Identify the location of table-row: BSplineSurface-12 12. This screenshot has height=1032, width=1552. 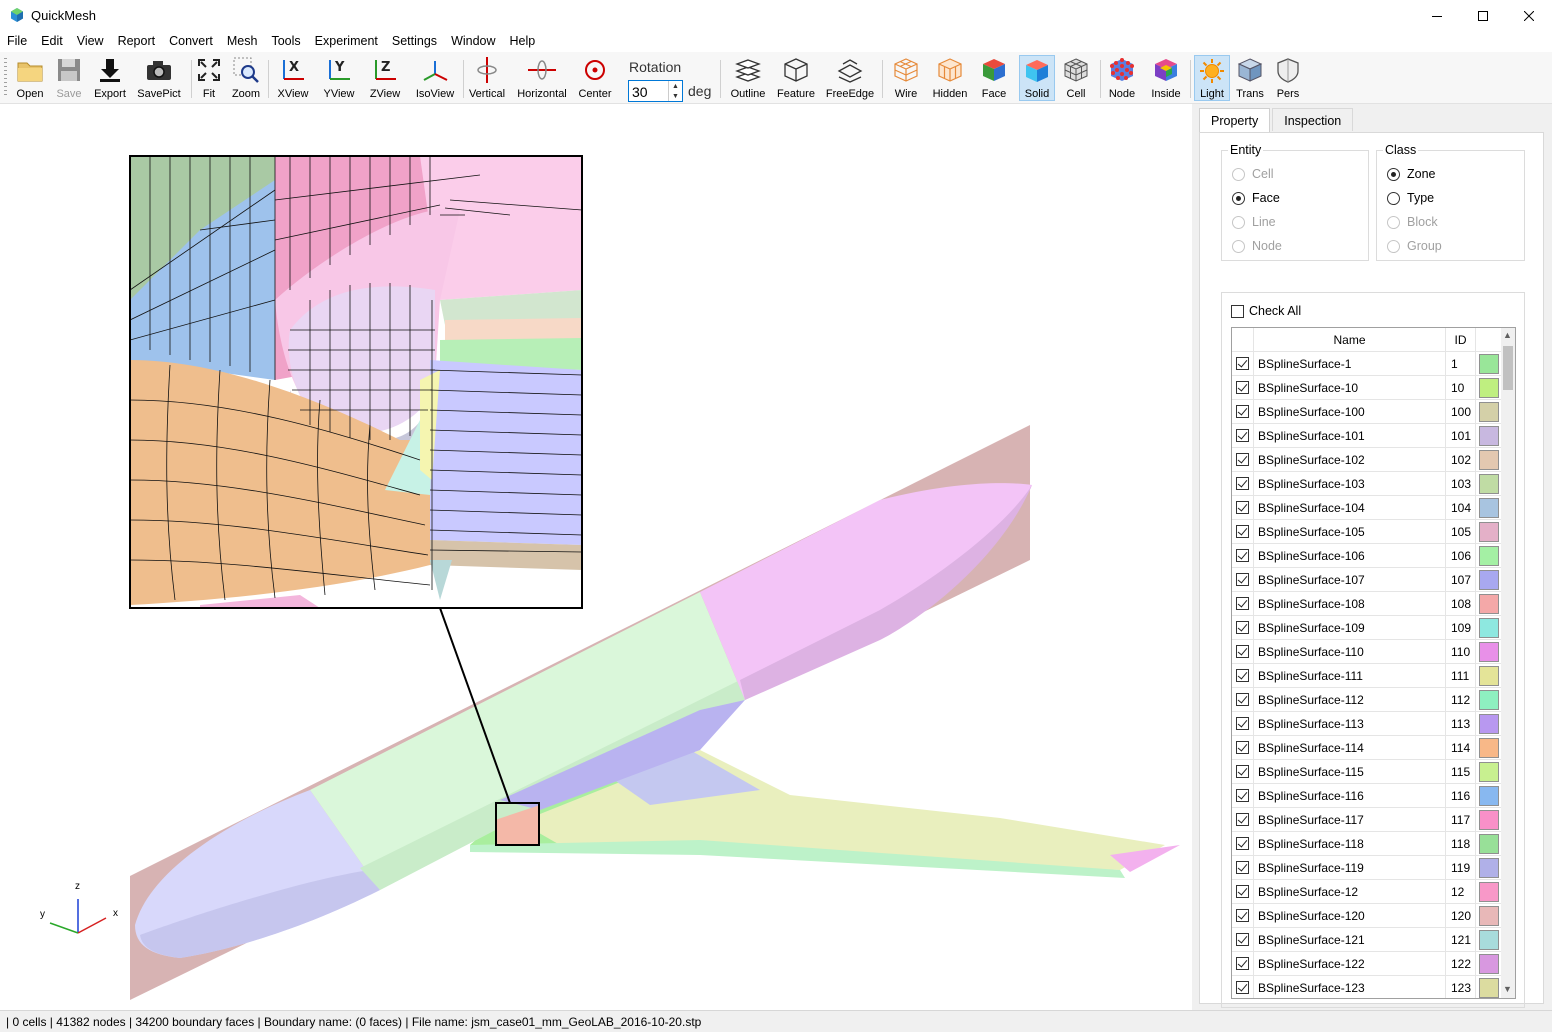
(1367, 892).